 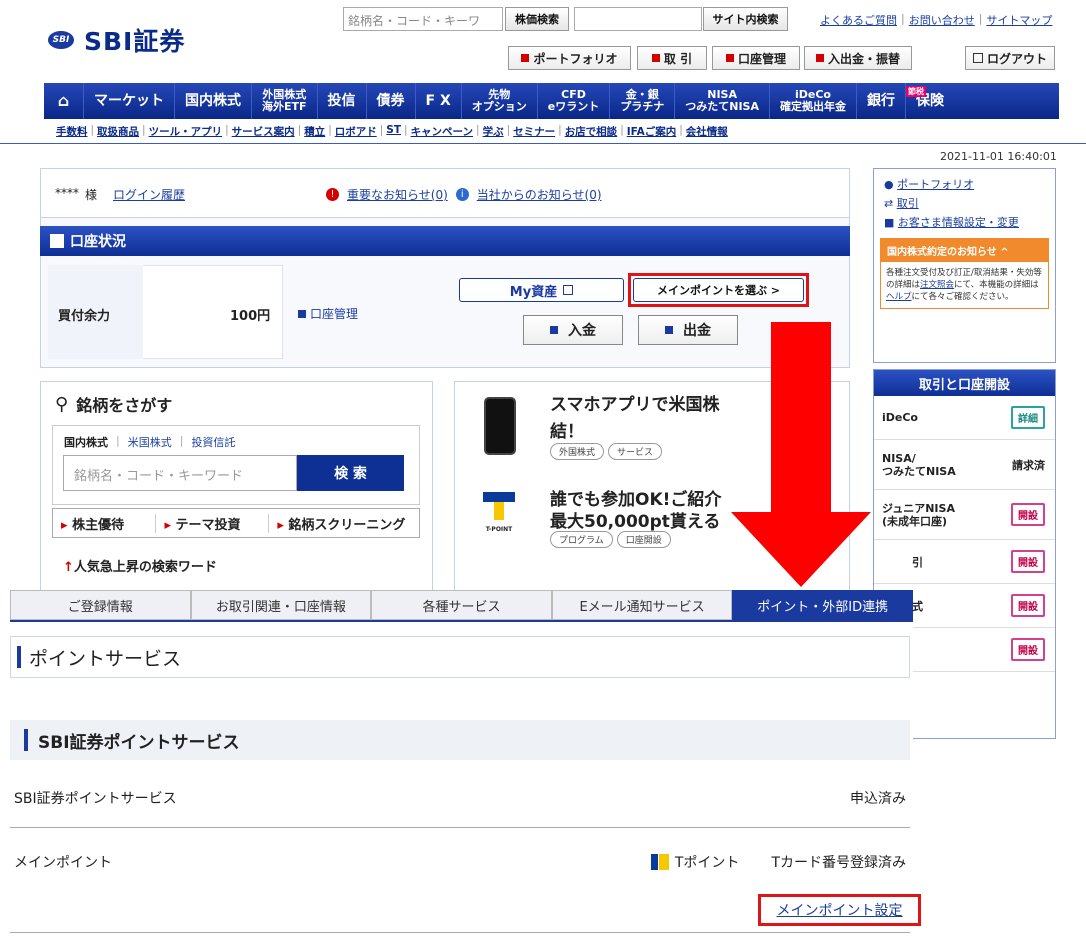 What do you see at coordinates (964, 465) in the screenshot?
I see `side-row-nisa: NISA/ つみたてNISA 請求済` at bounding box center [964, 465].